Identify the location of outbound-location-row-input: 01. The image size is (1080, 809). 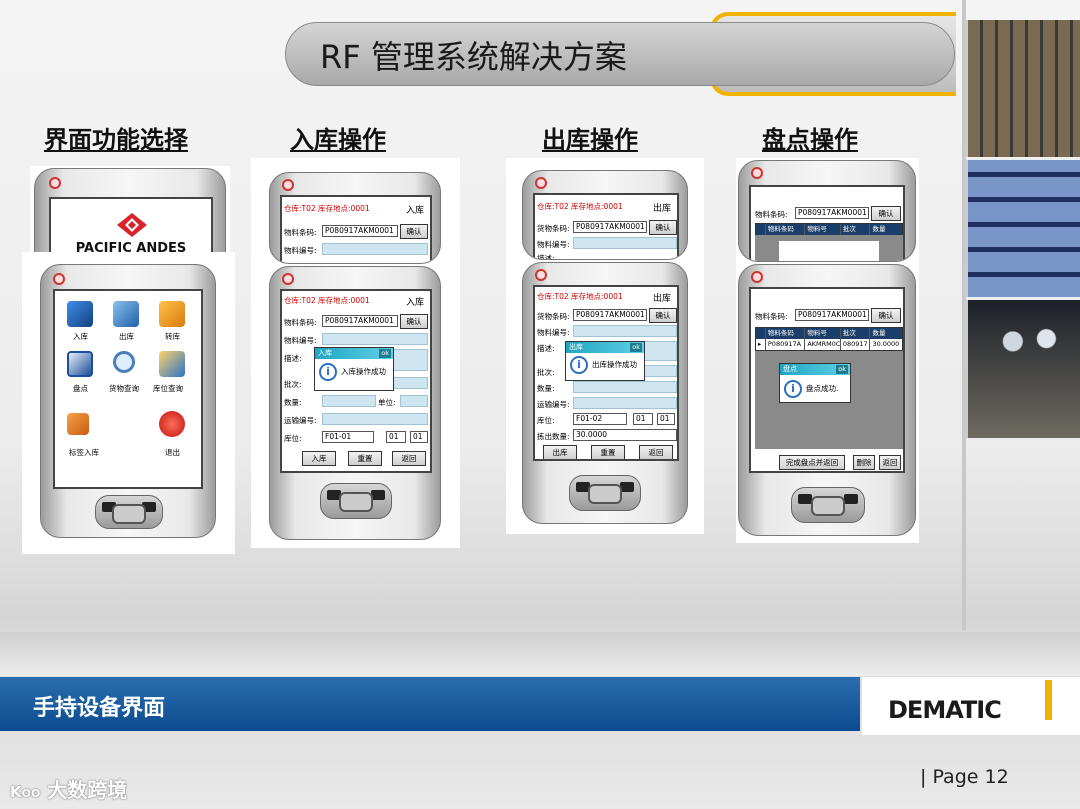
(643, 419).